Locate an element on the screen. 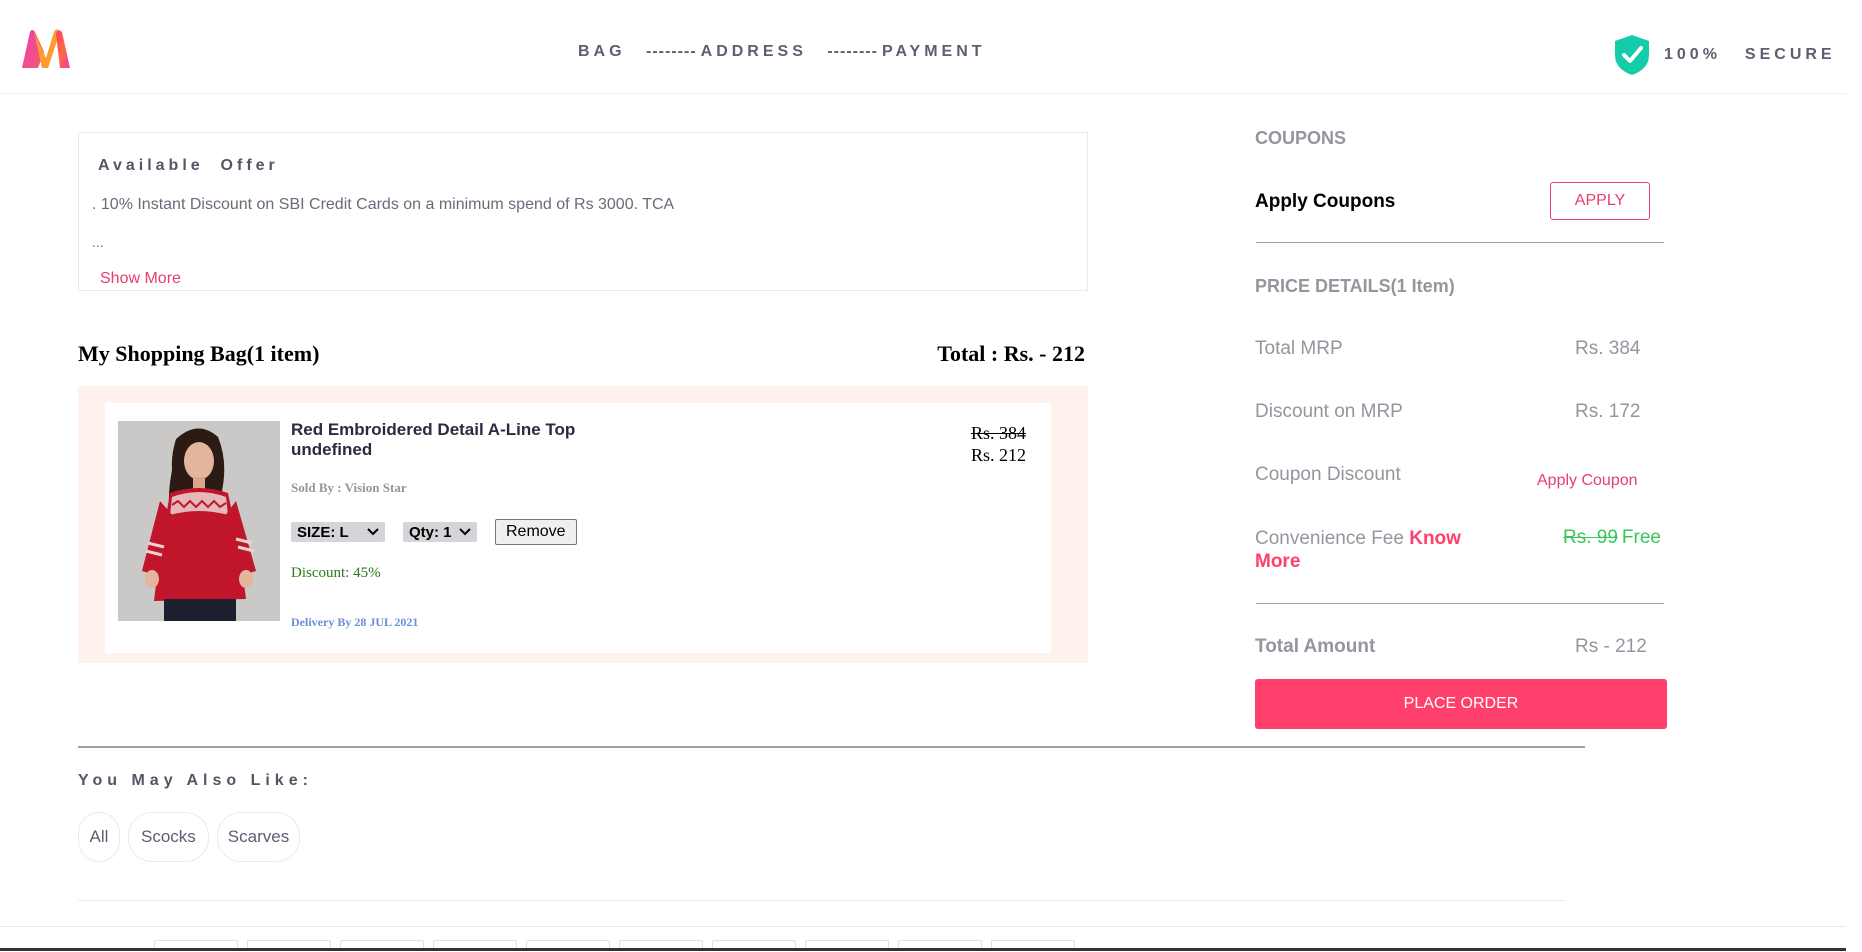 The width and height of the screenshot is (1862, 952). category-chips: All Scocks Scarves is located at coordinates (193, 837).